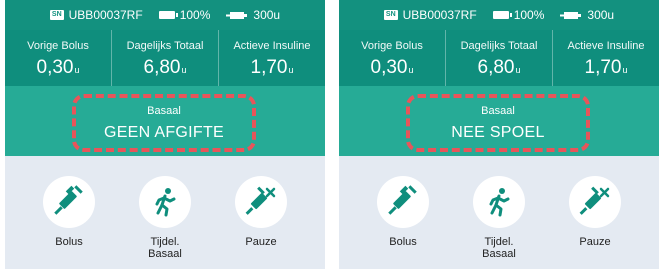 This screenshot has width=664, height=269. I want to click on basal-highlight-box: Basaal NEE SPOEL, so click(498, 123).